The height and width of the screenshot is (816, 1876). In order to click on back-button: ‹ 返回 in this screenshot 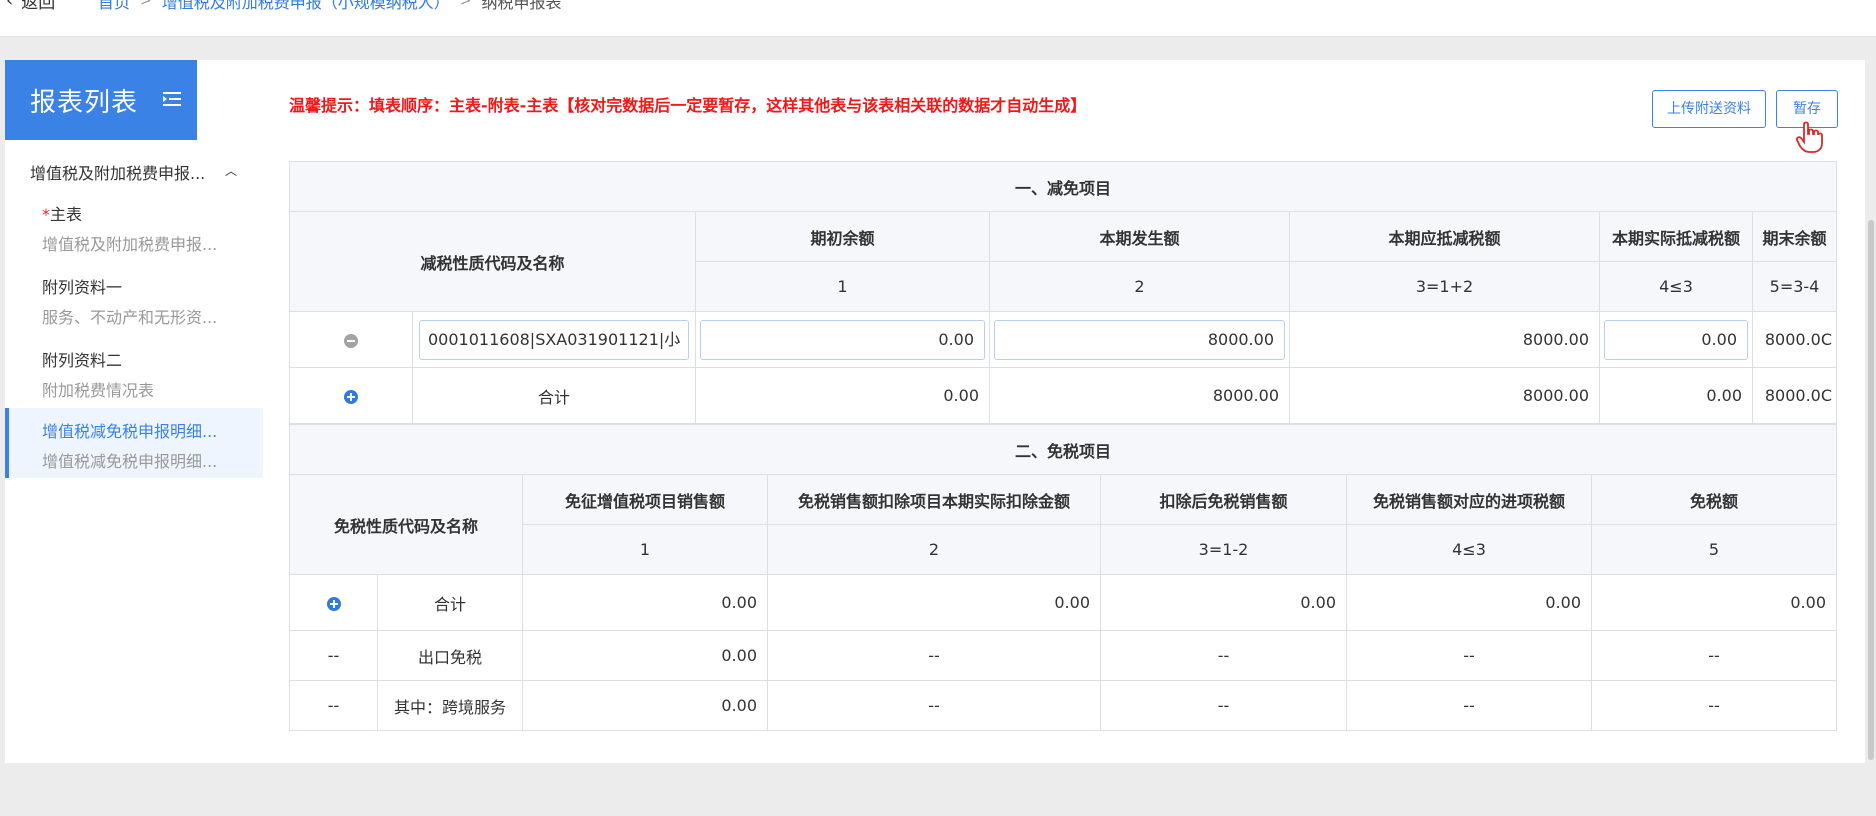, I will do `click(30, 6)`.